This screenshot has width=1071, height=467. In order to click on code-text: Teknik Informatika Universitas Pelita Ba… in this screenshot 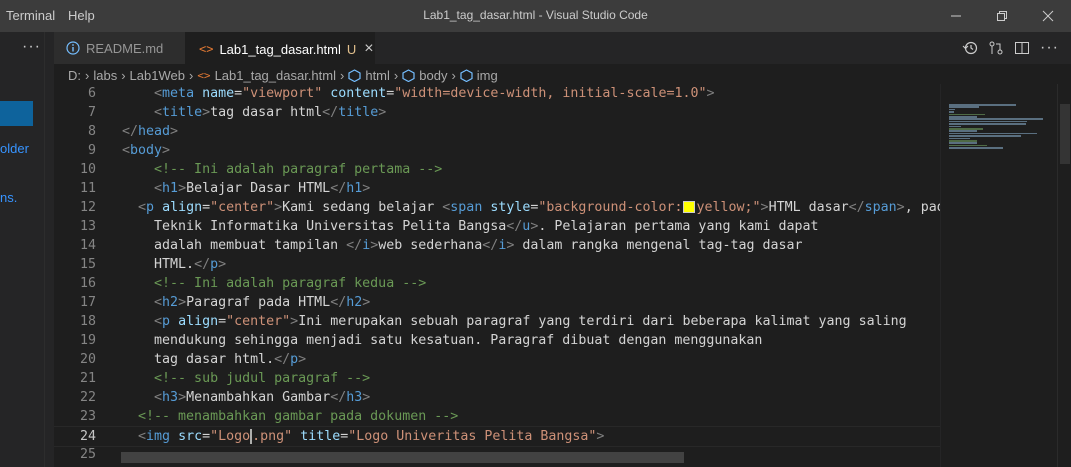, I will do `click(486, 226)`.